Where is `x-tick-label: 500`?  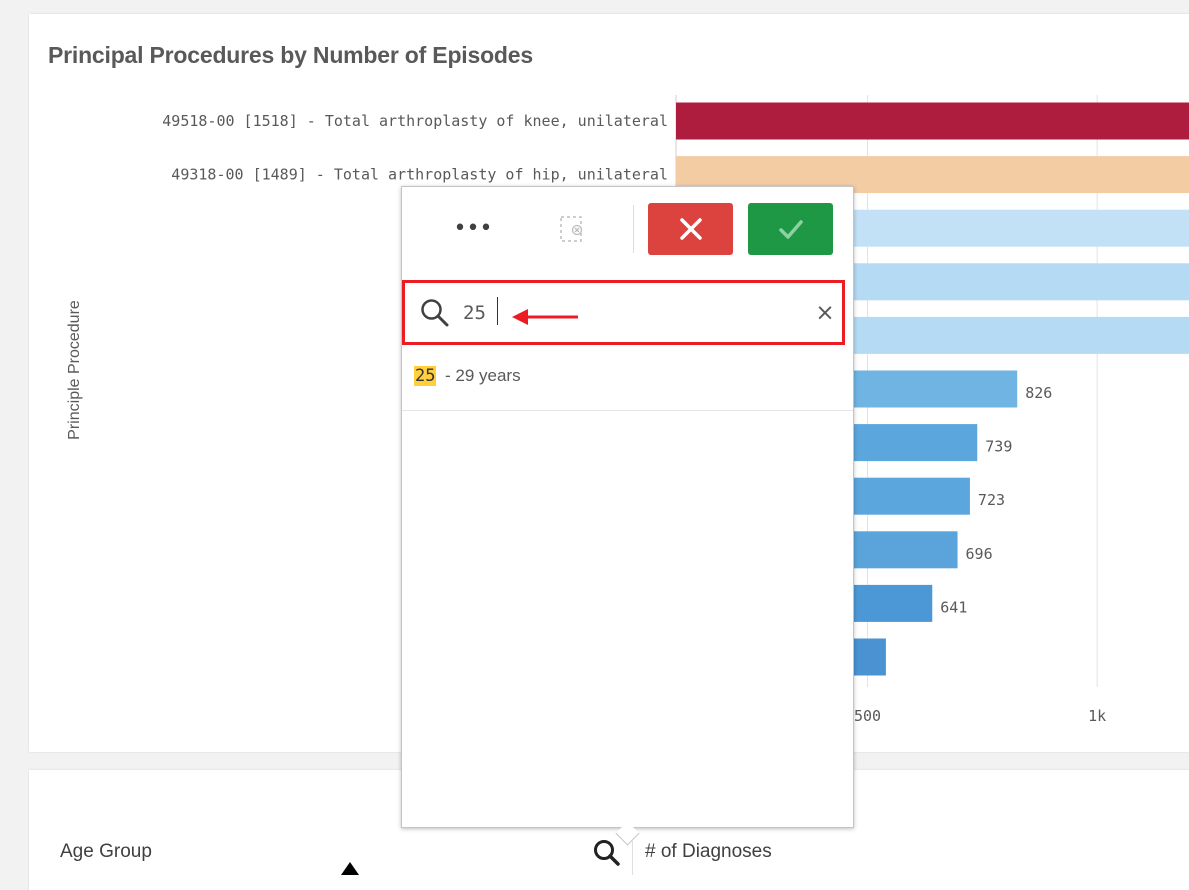
x-tick-label: 500 is located at coordinates (867, 716).